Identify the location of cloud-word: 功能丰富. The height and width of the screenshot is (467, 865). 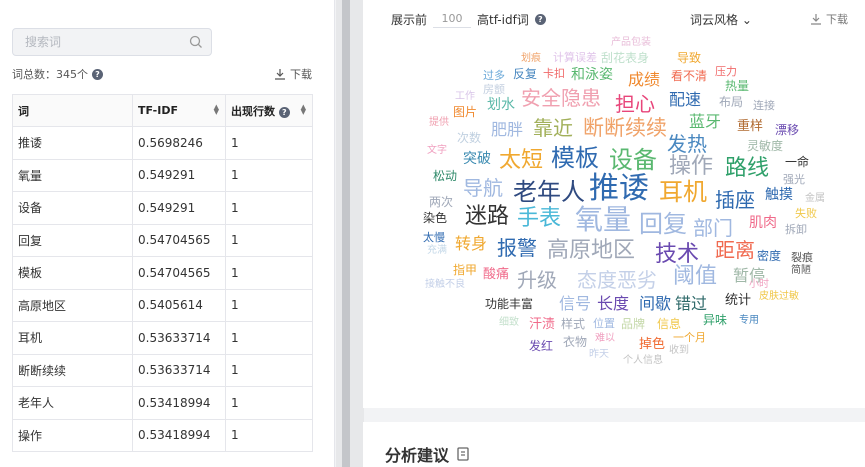
(509, 304).